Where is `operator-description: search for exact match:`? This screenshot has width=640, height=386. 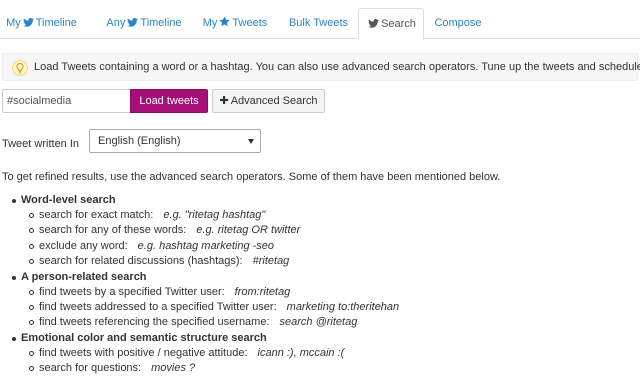
operator-description: search for exact match: is located at coordinates (96, 215).